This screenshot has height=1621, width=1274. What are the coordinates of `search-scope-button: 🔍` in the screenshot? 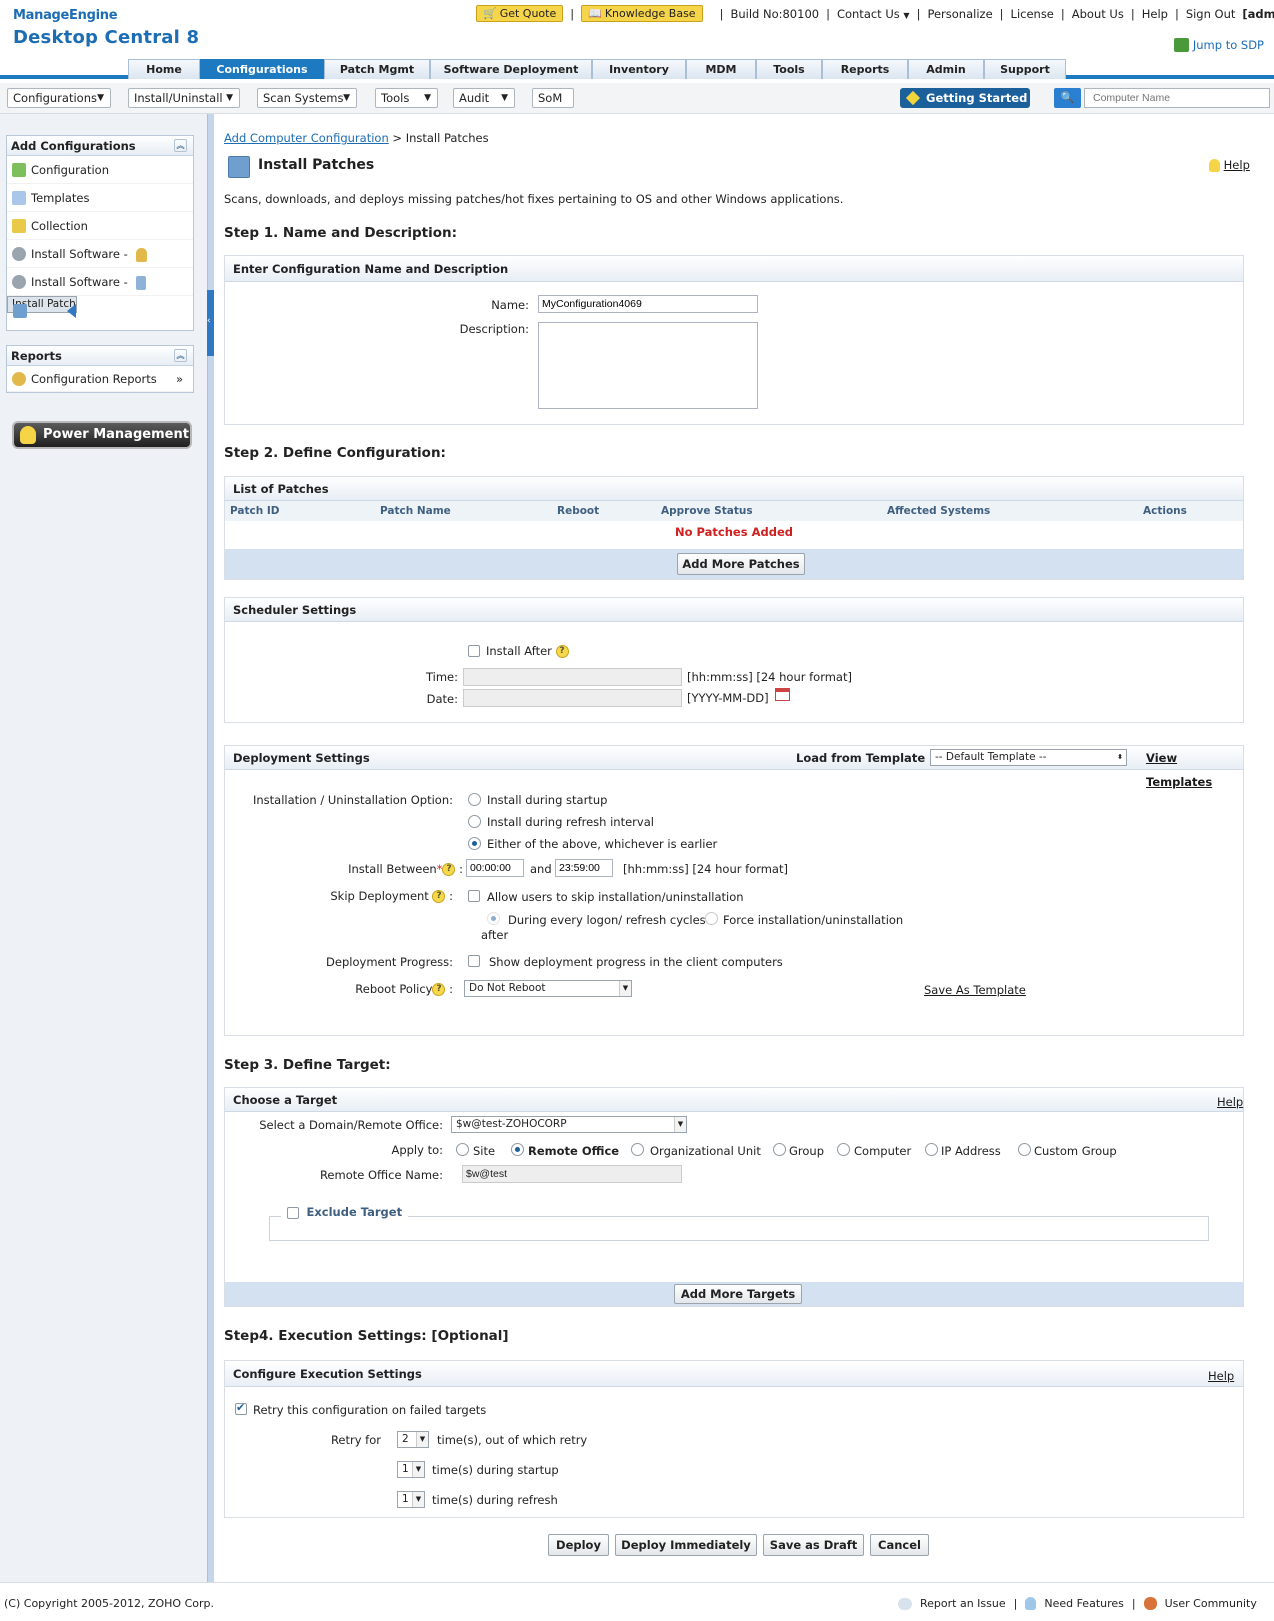 It's located at (1067, 98).